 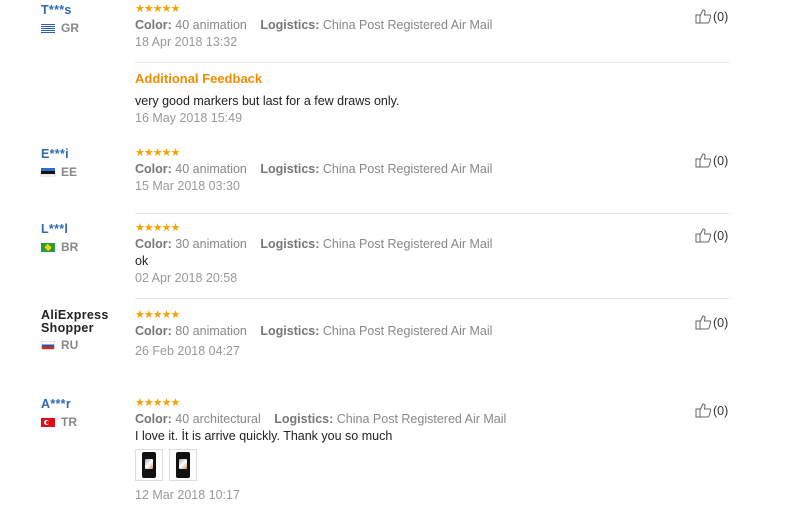 What do you see at coordinates (187, 186) in the screenshot?
I see `review-date: 15 Mar 2018 03:30` at bounding box center [187, 186].